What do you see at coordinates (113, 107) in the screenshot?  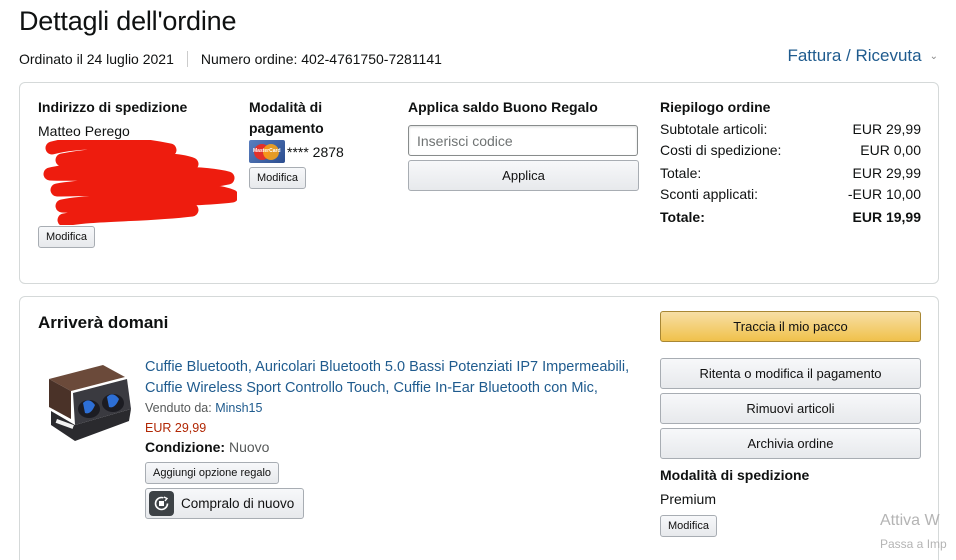 I see `shipping-address-heading: Indirizzo di spedizione` at bounding box center [113, 107].